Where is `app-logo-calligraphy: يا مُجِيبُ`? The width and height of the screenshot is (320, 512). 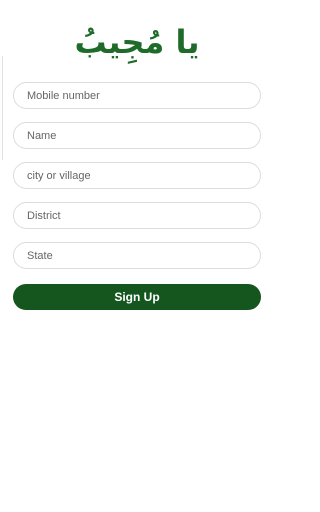 app-logo-calligraphy: يا مُجِيبُ is located at coordinates (137, 42).